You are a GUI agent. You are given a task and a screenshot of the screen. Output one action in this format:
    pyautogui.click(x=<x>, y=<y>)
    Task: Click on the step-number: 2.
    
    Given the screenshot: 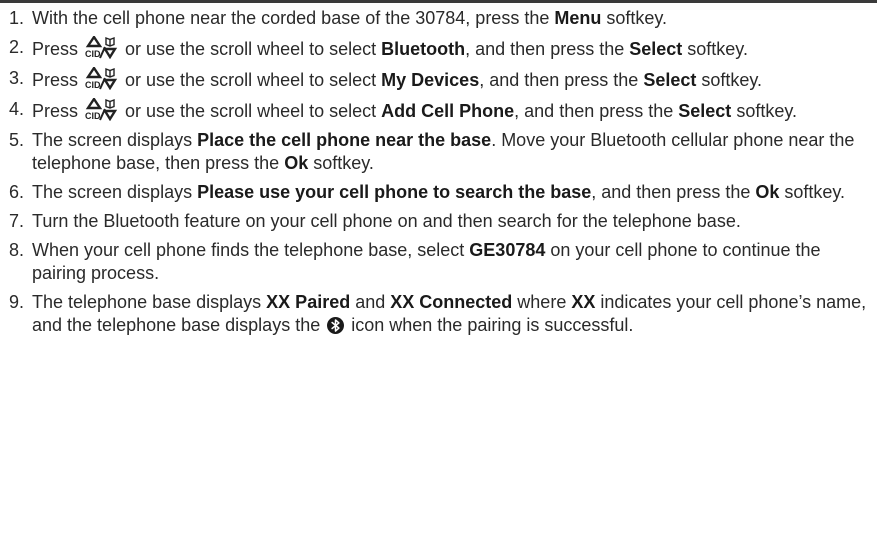 What is the action you would take?
    pyautogui.click(x=17, y=47)
    